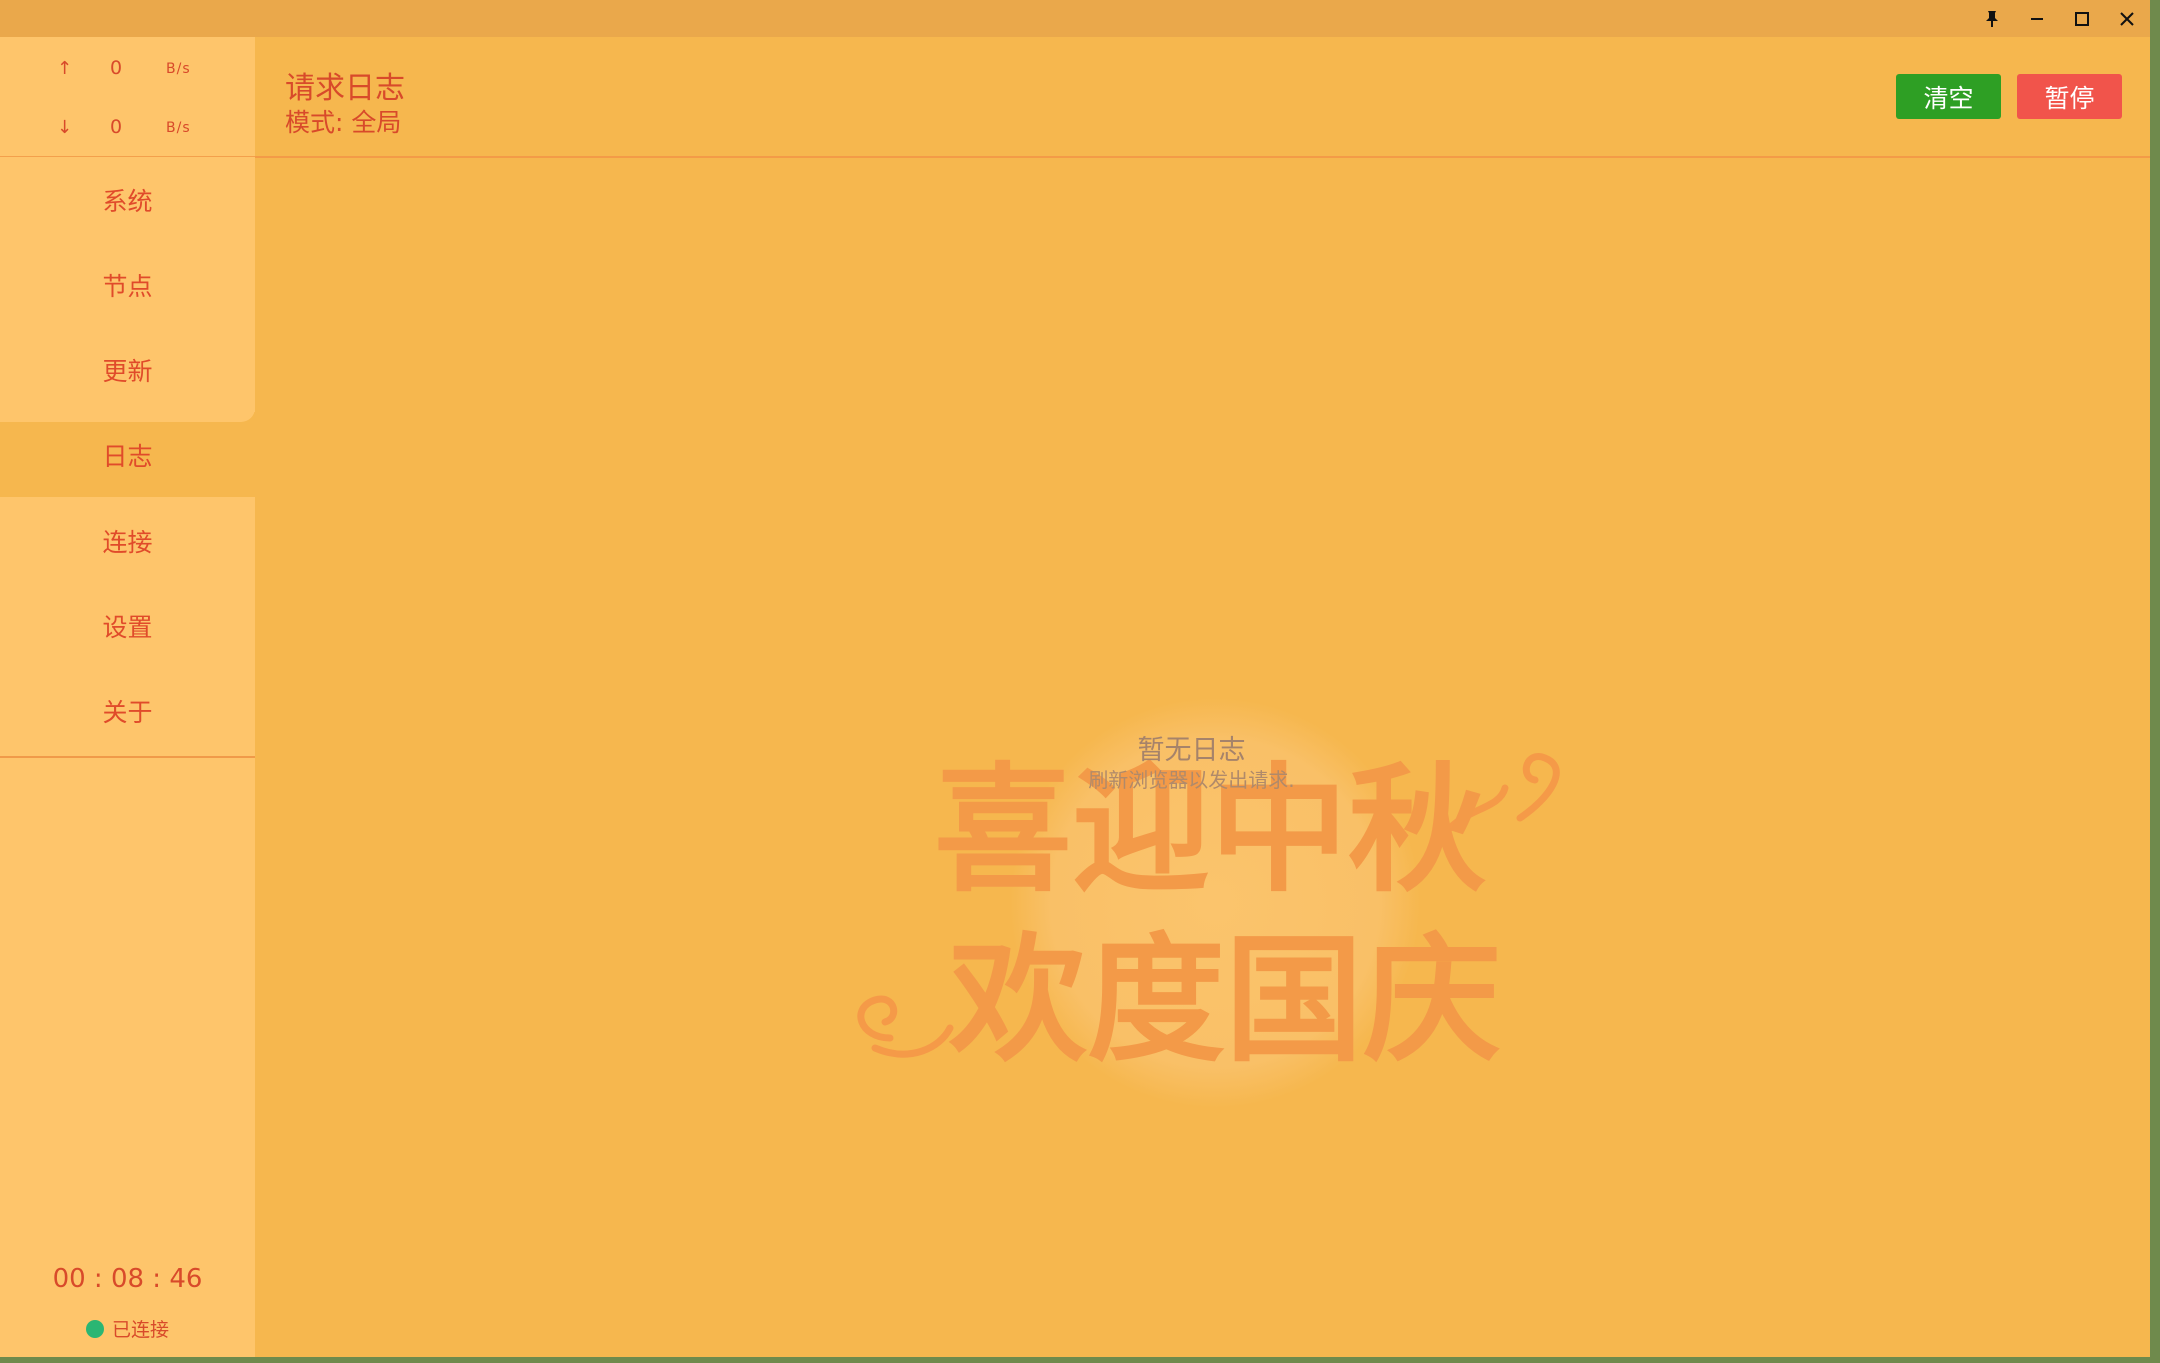 Image resolution: width=2160 pixels, height=1363 pixels. Describe the element at coordinates (1191, 780) in the screenshot. I see `empty-state-subtitle: 刷新浏览器以发出请求.` at that location.